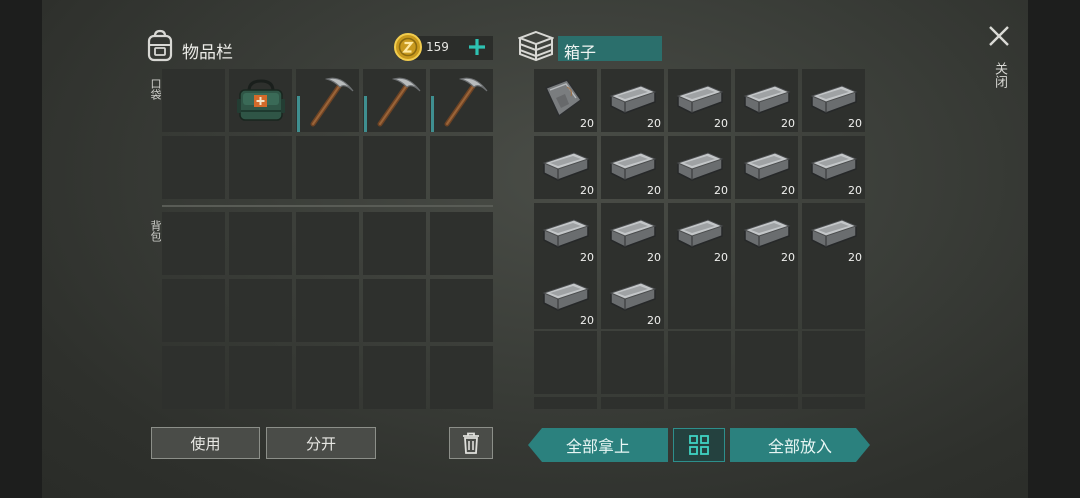 The image size is (1080, 498). What do you see at coordinates (536, 46) in the screenshot?
I see `chest-box-icon` at bounding box center [536, 46].